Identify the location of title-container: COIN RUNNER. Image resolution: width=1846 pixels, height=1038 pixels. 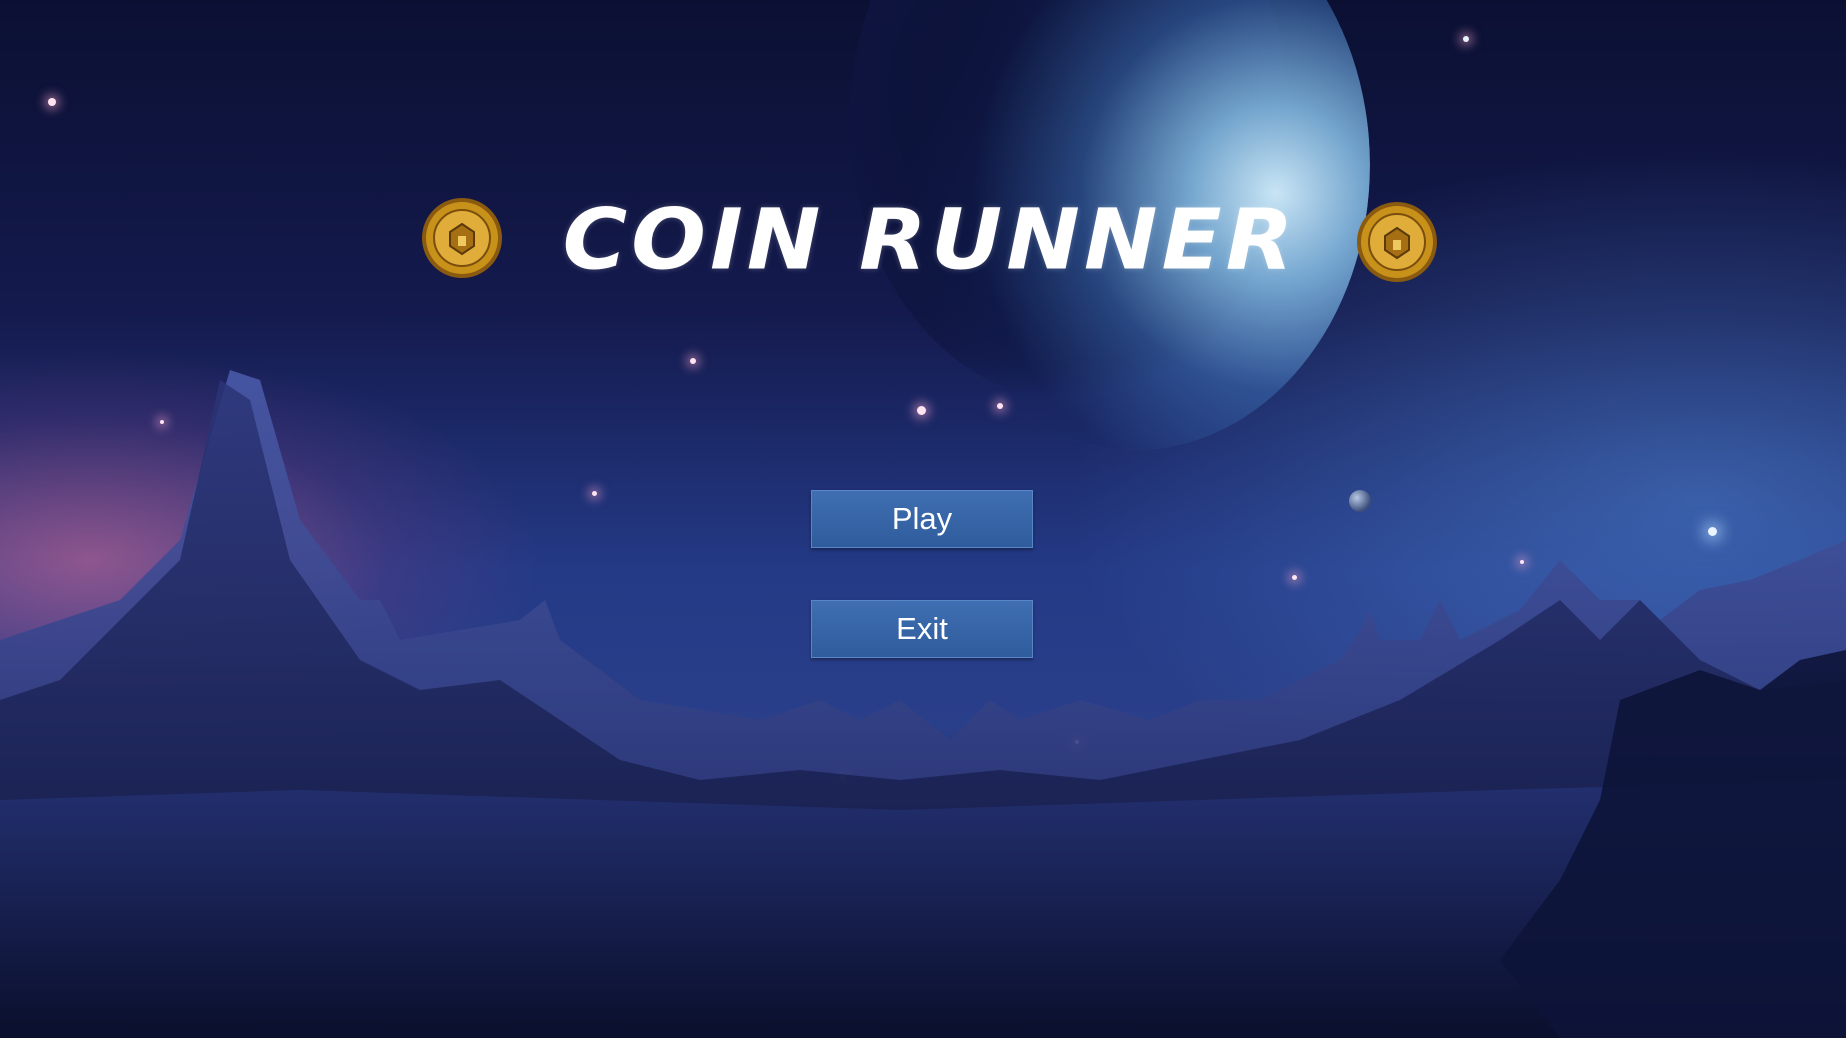
(930, 240).